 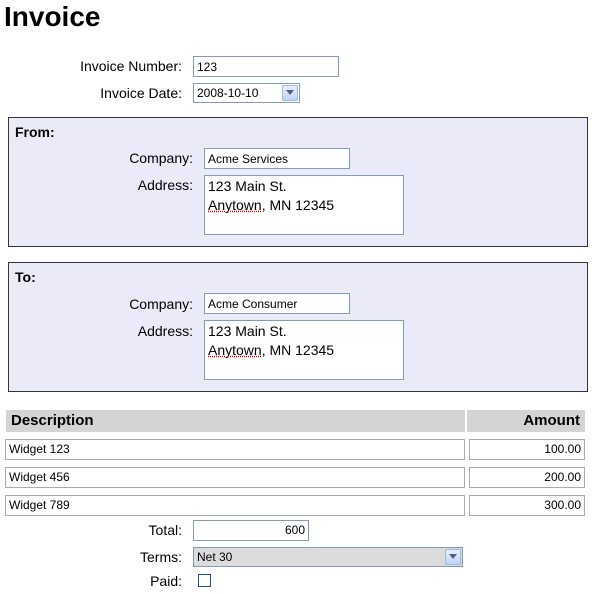 I want to click on item-description-input: Widget 789, so click(x=235, y=505).